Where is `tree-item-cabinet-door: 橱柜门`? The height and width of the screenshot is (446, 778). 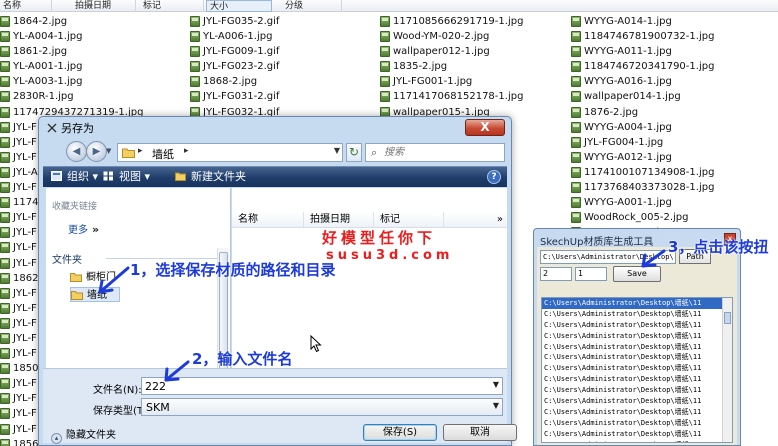 tree-item-cabinet-door: 橱柜门 is located at coordinates (93, 277).